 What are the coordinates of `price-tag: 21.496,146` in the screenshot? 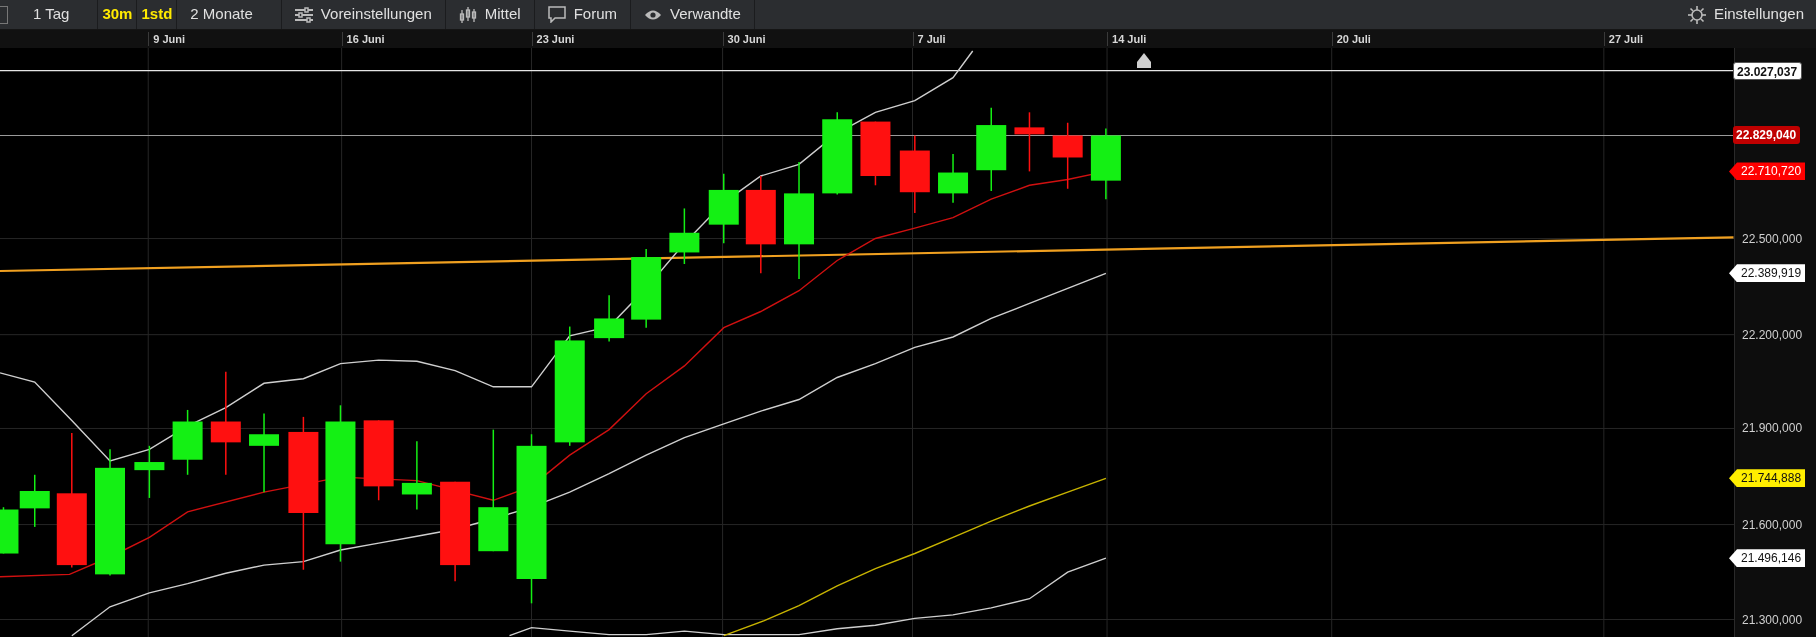 It's located at (1767, 558).